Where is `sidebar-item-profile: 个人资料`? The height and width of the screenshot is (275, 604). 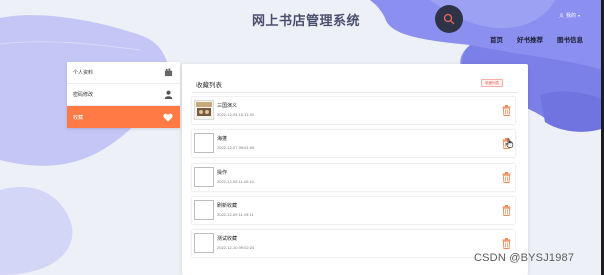 sidebar-item-profile: 个人资料 is located at coordinates (123, 73).